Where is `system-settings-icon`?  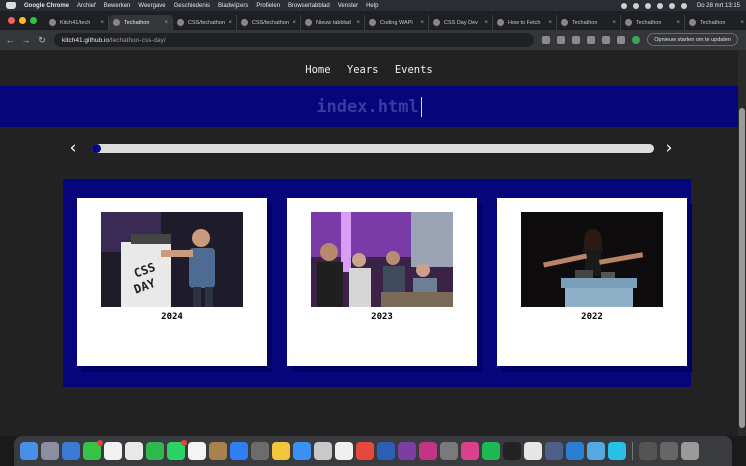 system-settings-icon is located at coordinates (260, 451).